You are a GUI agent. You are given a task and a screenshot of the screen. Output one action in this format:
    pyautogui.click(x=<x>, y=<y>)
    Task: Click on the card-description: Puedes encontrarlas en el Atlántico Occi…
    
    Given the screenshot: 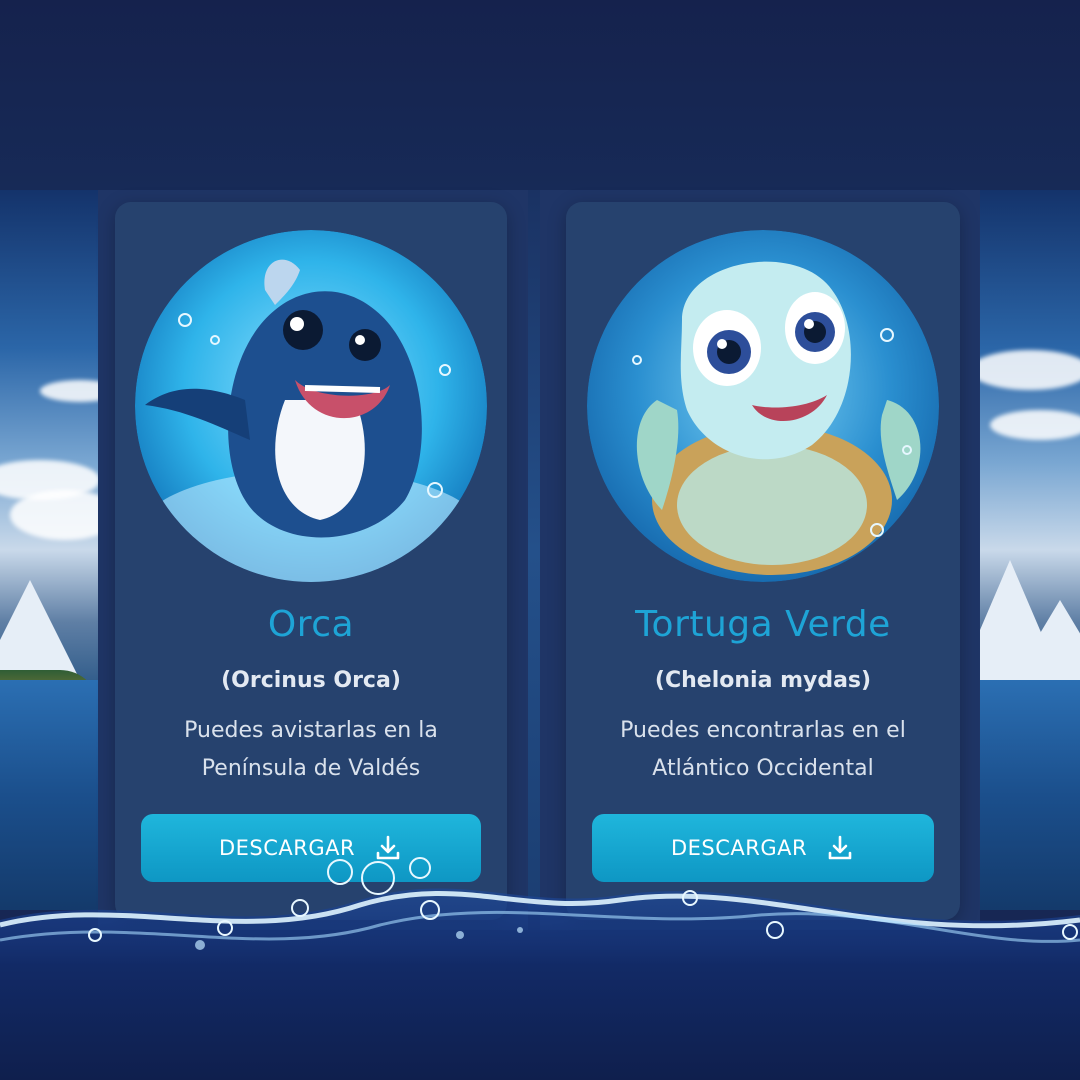 What is the action you would take?
    pyautogui.click(x=763, y=750)
    